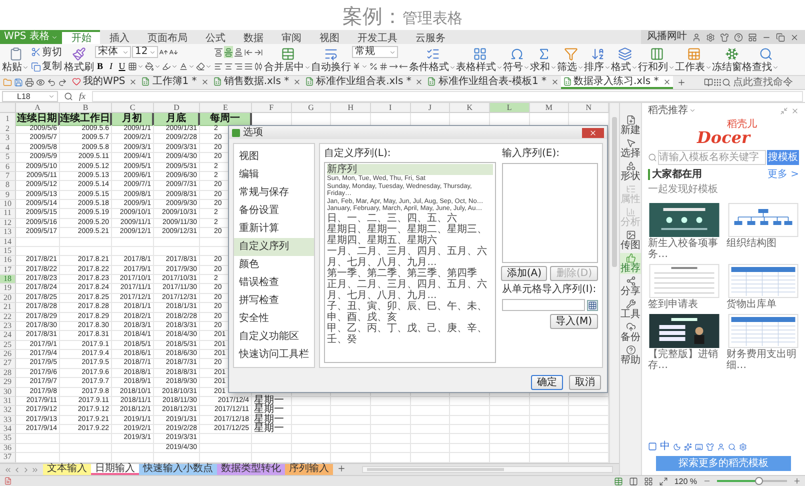 The height and width of the screenshot is (486, 805). I want to click on list-item: 日、一、二、三、四、五、六, so click(410, 218).